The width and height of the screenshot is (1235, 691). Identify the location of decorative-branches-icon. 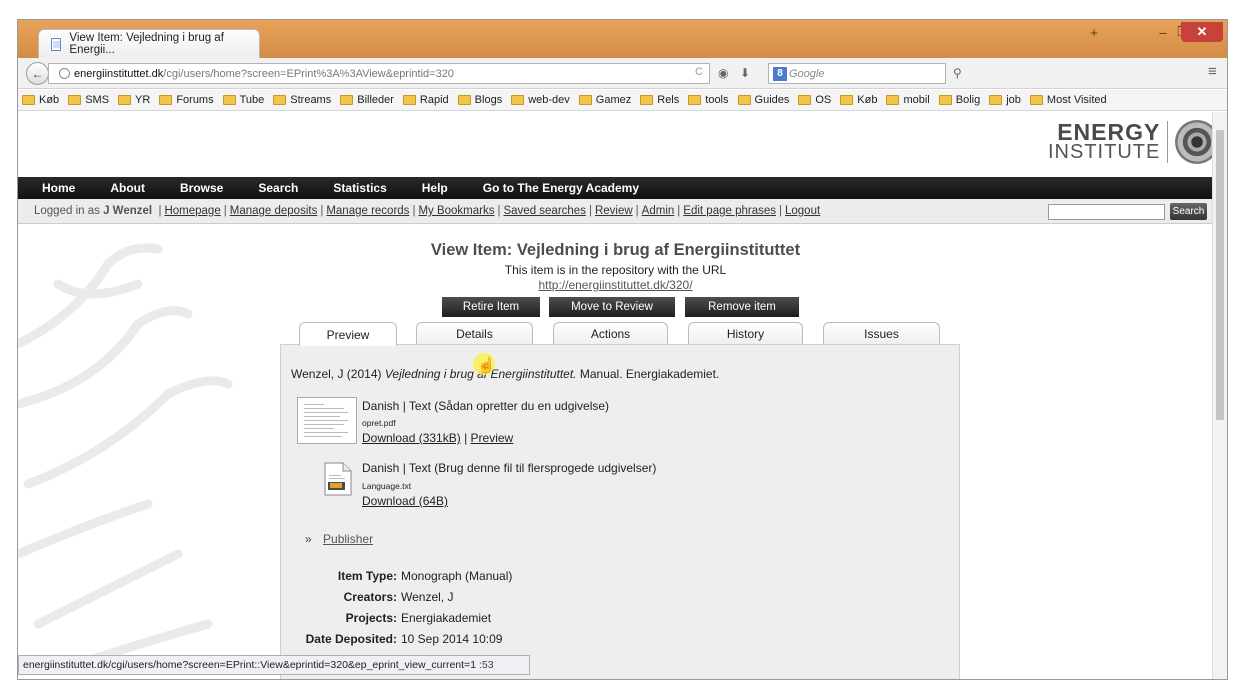
(125, 456).